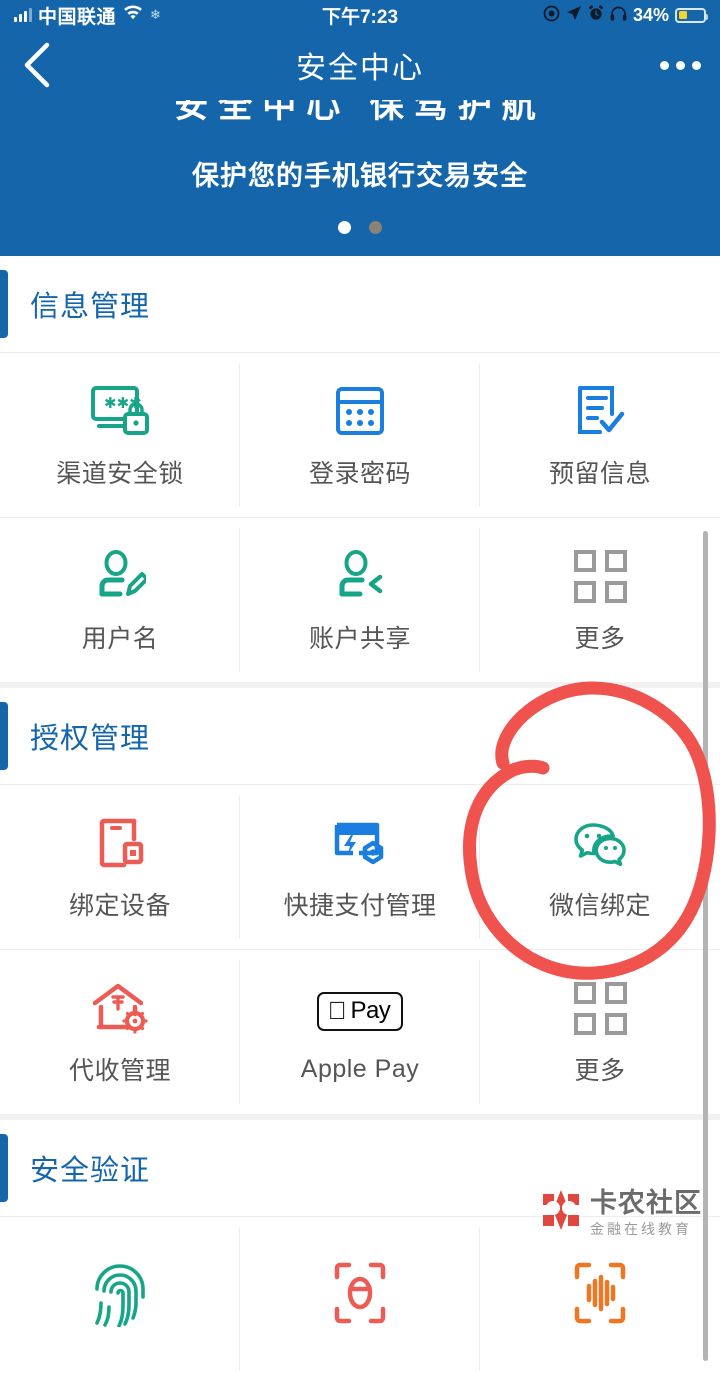  I want to click on quick-pay-card-icon, so click(360, 843).